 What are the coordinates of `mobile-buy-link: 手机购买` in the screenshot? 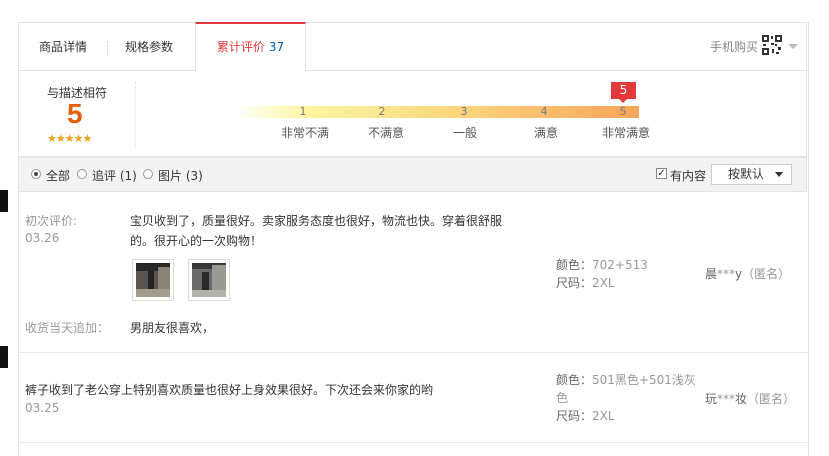 It's located at (734, 47).